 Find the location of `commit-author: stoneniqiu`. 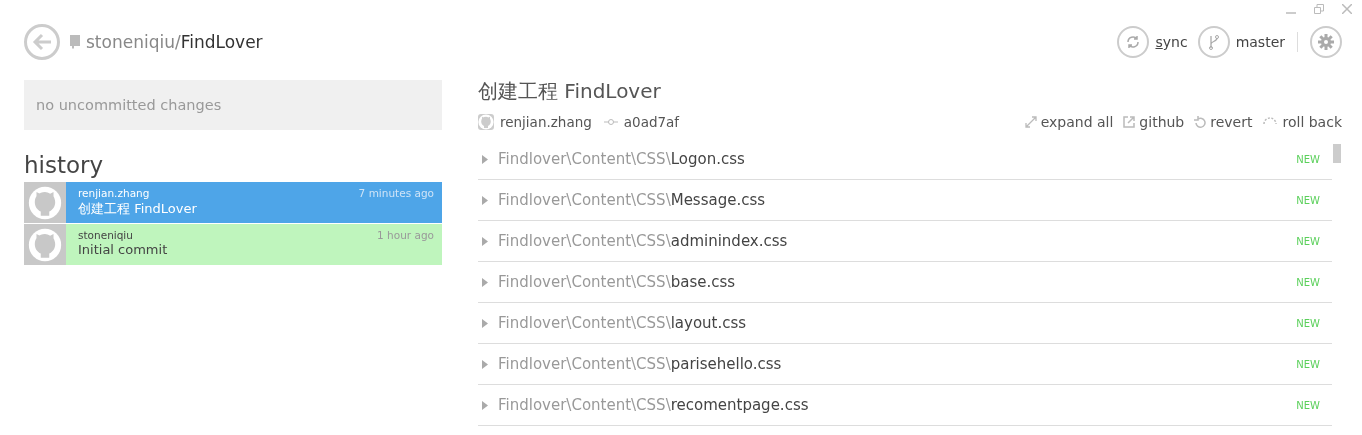

commit-author: stoneniqiu is located at coordinates (105, 235).